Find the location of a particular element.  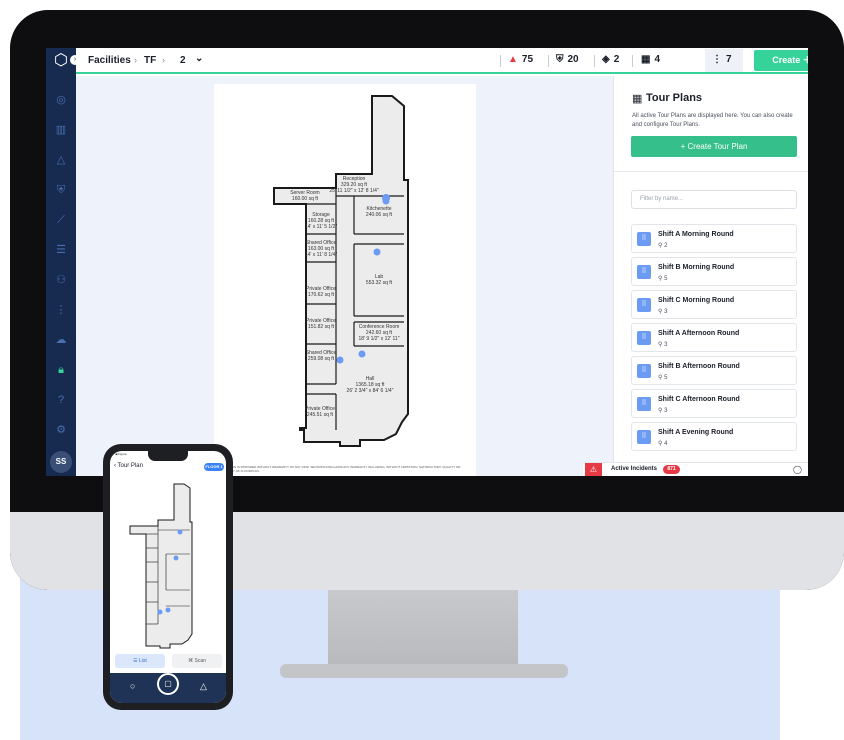

alerts-count: ▲ 75 is located at coordinates (520, 59).